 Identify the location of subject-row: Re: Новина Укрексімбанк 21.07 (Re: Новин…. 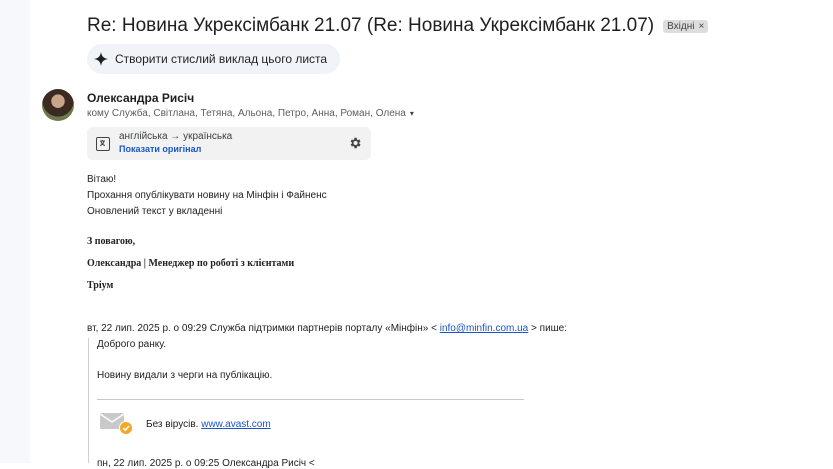
(398, 26).